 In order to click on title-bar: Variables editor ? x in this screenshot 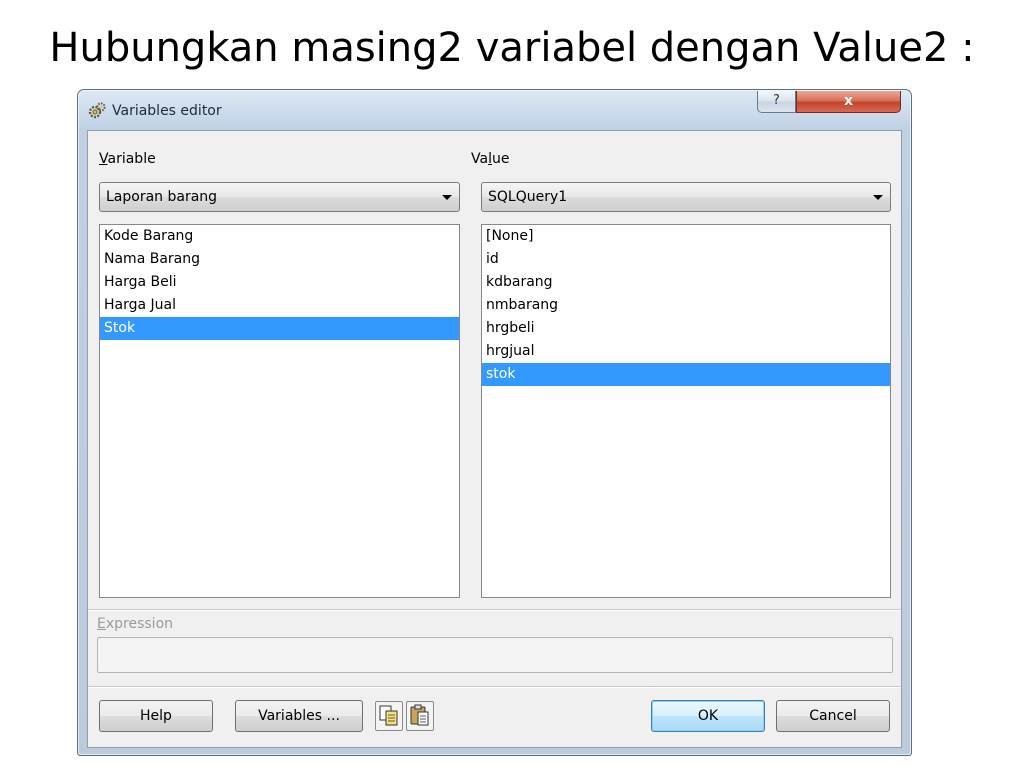, I will do `click(494, 110)`.